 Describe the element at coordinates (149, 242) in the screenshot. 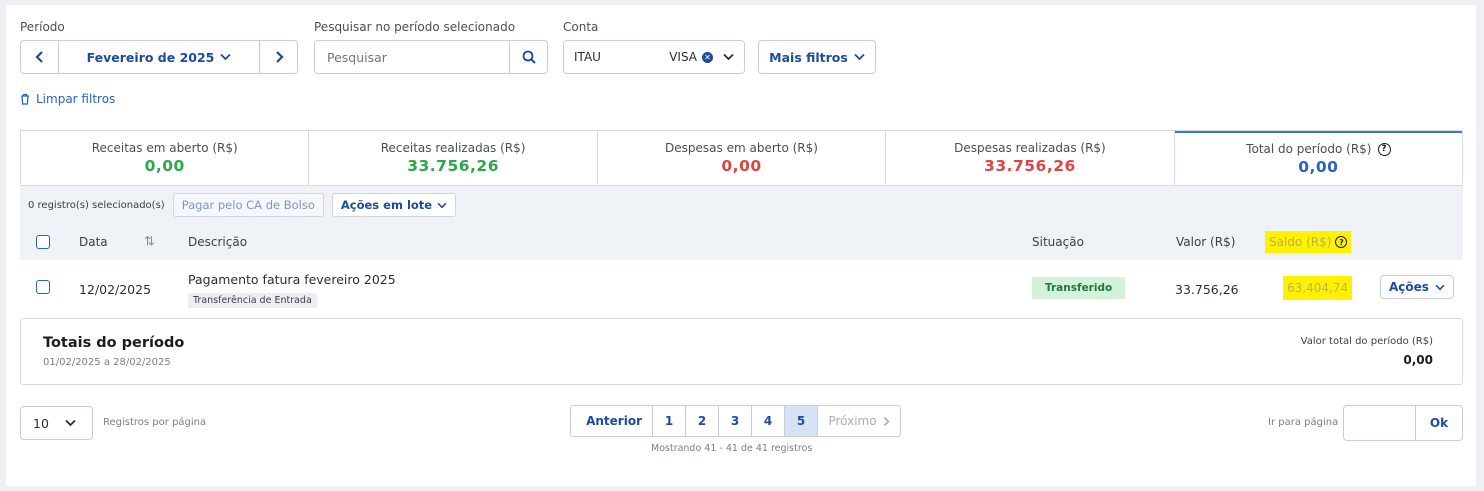

I see `sort-icon: ⇅` at that location.